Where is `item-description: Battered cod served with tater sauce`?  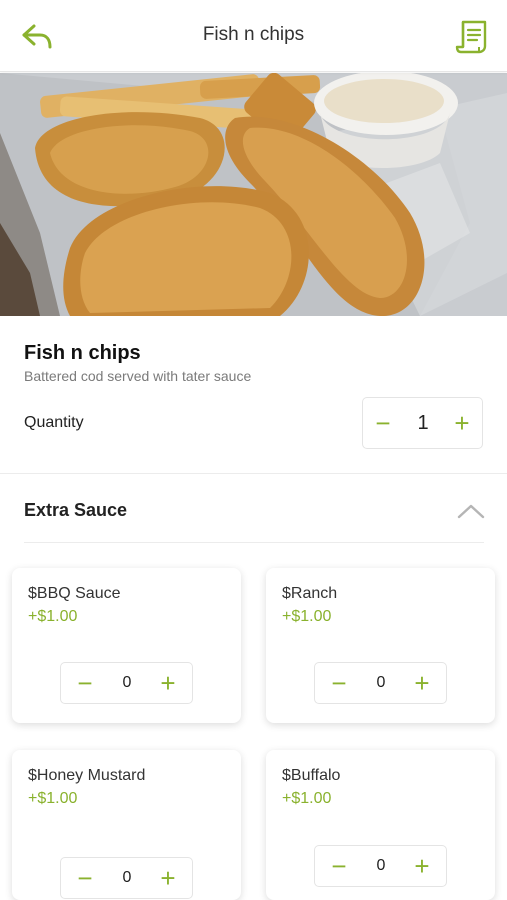
item-description: Battered cod served with tater sauce is located at coordinates (138, 376).